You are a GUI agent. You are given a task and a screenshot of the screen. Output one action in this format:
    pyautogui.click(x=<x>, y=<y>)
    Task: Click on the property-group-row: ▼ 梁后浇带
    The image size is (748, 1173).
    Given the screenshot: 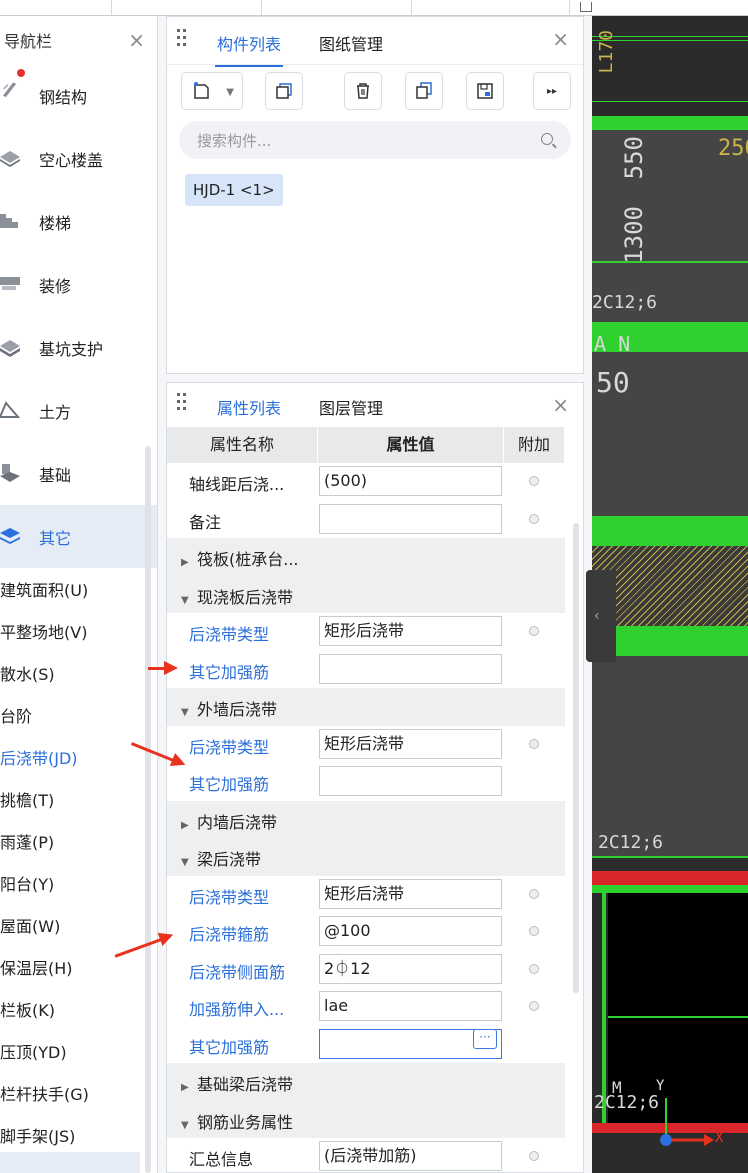 What is the action you would take?
    pyautogui.click(x=366, y=857)
    